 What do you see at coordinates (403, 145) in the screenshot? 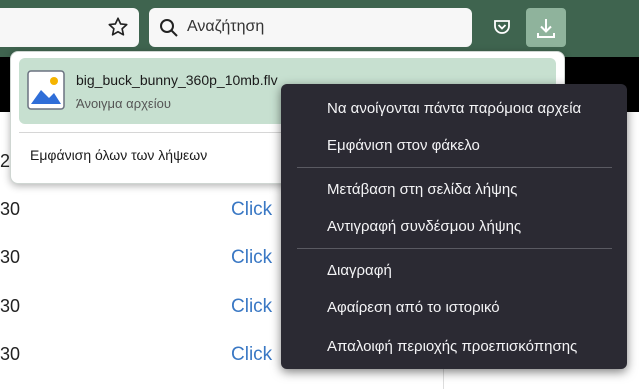
I see `menu-item-show-in-folder: Εμφάνιση στον φάκελο` at bounding box center [403, 145].